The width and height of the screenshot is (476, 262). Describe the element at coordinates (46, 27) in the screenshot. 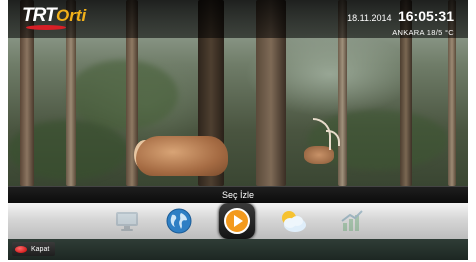

I see `logo-swoosh` at that location.